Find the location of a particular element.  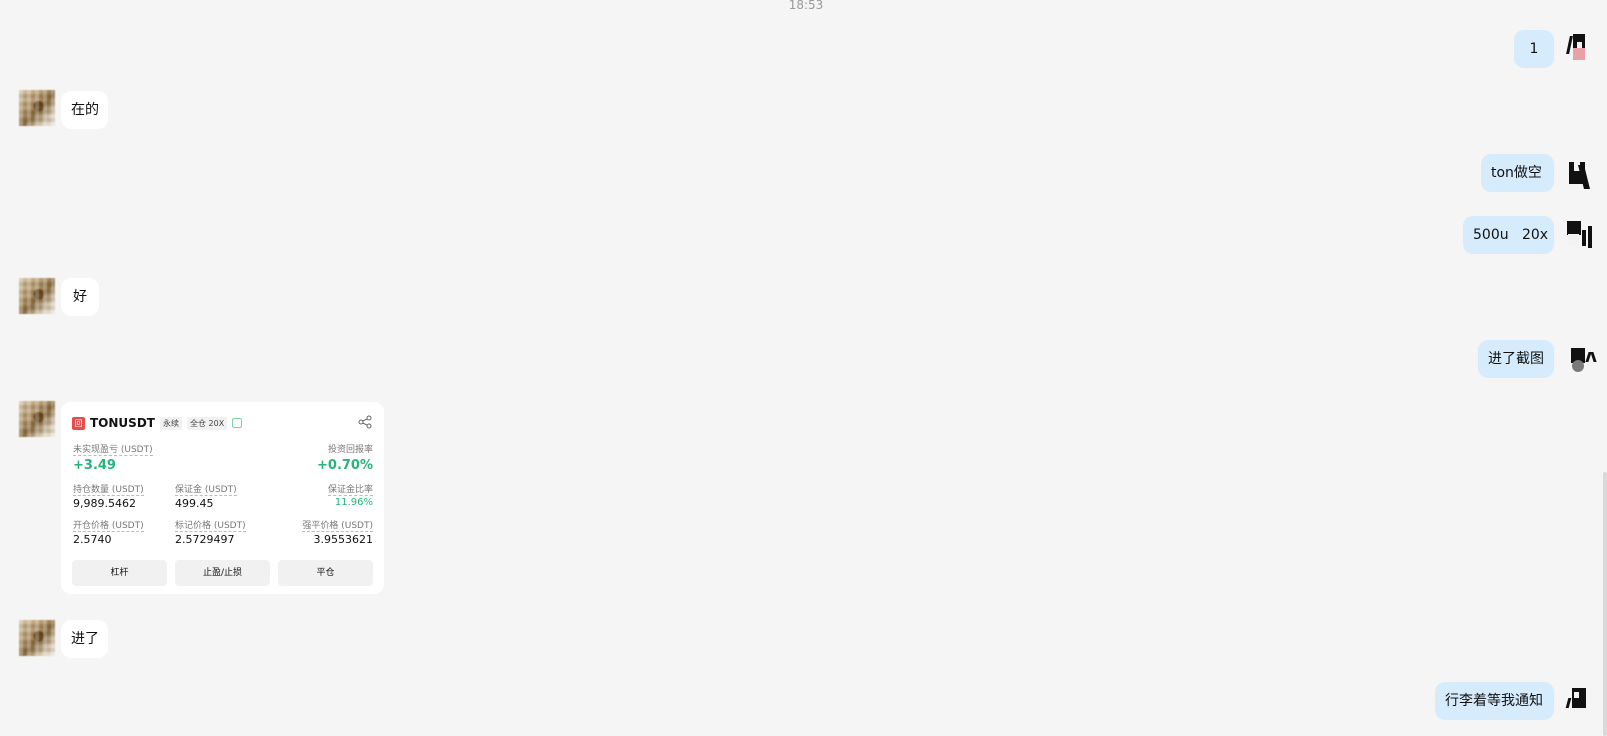

message-bubble-sent: ton做空 is located at coordinates (1517, 173).